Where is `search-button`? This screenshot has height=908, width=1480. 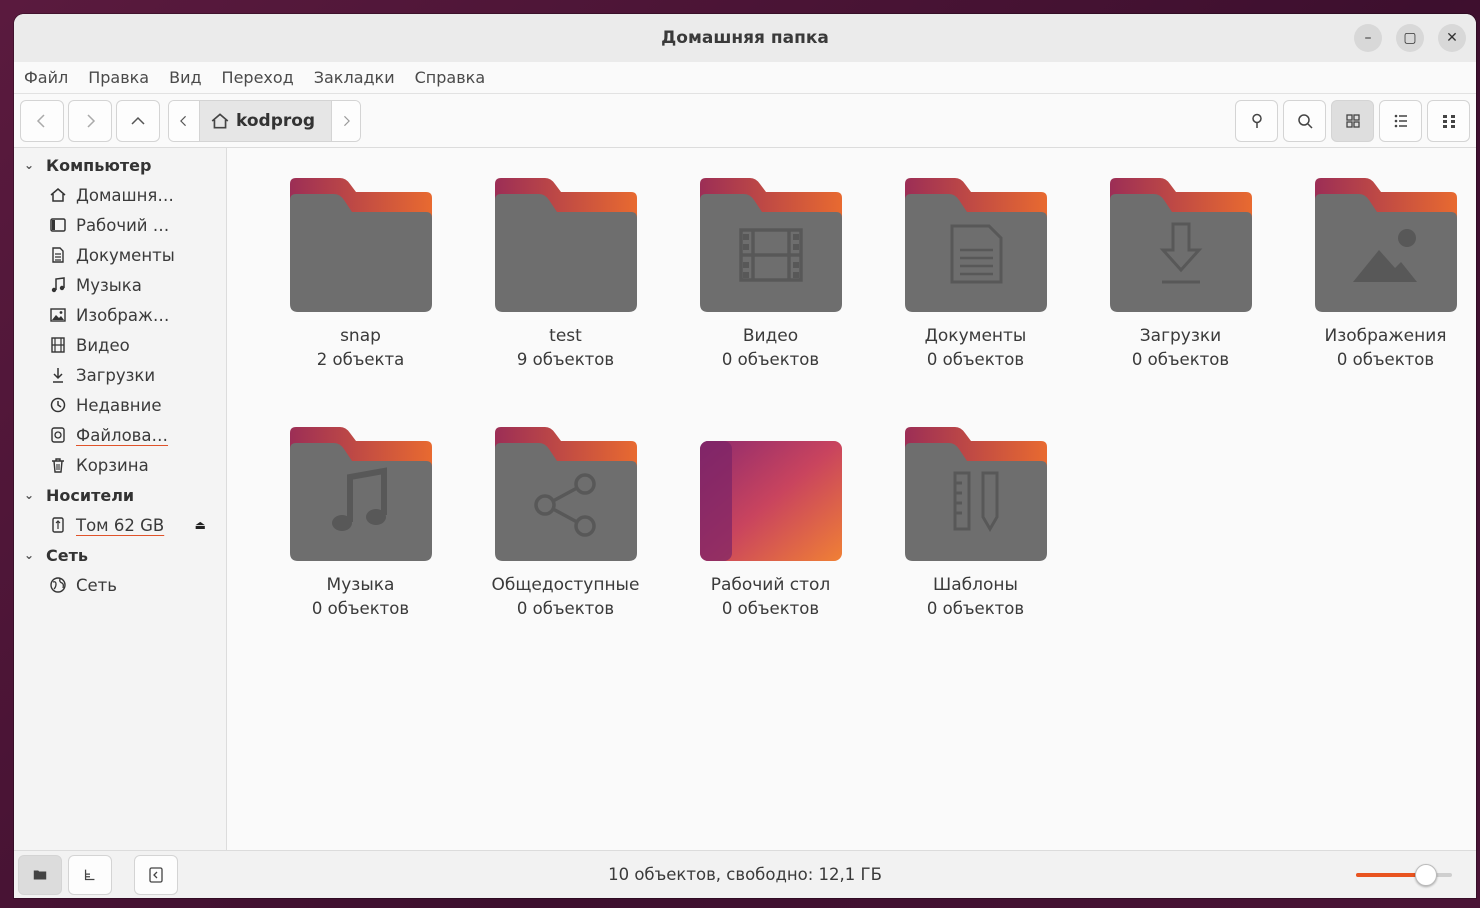
search-button is located at coordinates (1304, 121).